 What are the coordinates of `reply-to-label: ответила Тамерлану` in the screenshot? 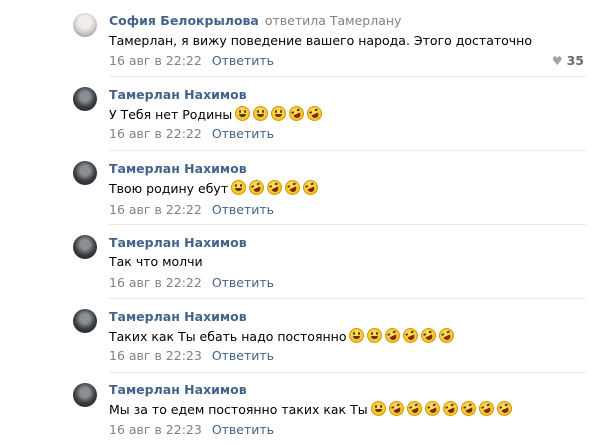 It's located at (333, 20).